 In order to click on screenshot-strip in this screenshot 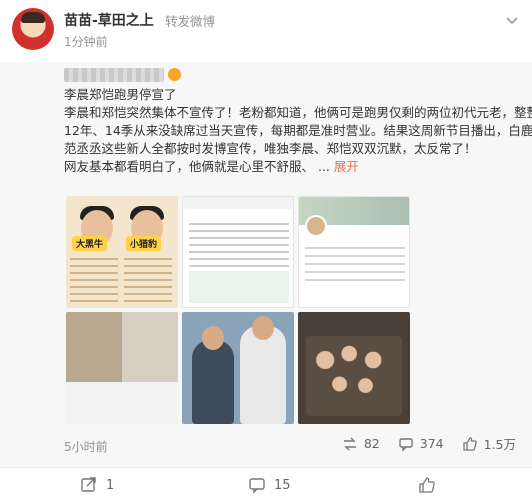, I will do `click(122, 403)`.